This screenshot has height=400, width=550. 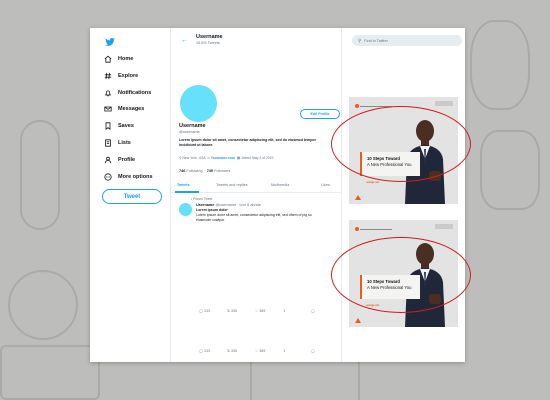 What do you see at coordinates (212, 210) in the screenshot?
I see `tweet-text-line: Lorem ipsum dolor` at bounding box center [212, 210].